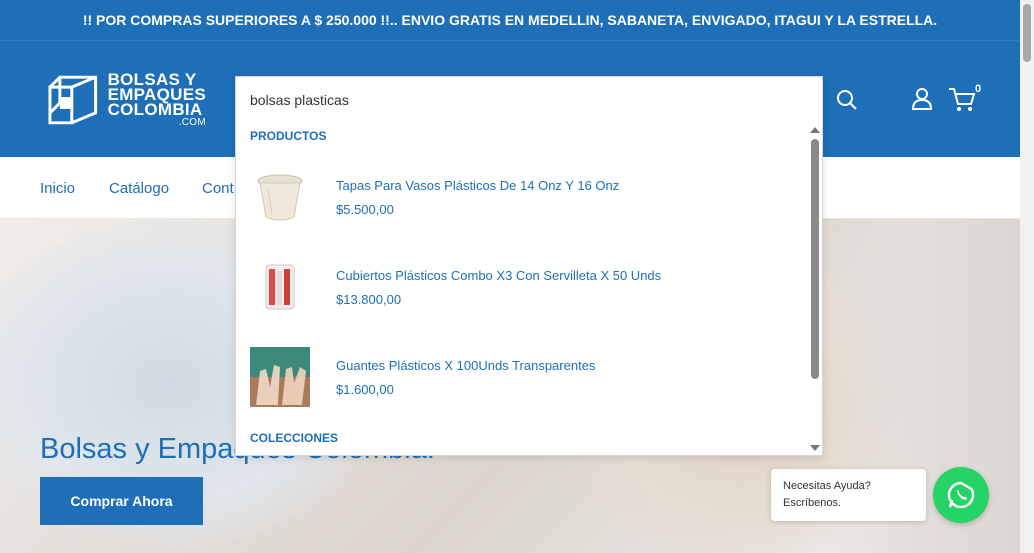  I want to click on scroll-down-arrow, so click(815, 448).